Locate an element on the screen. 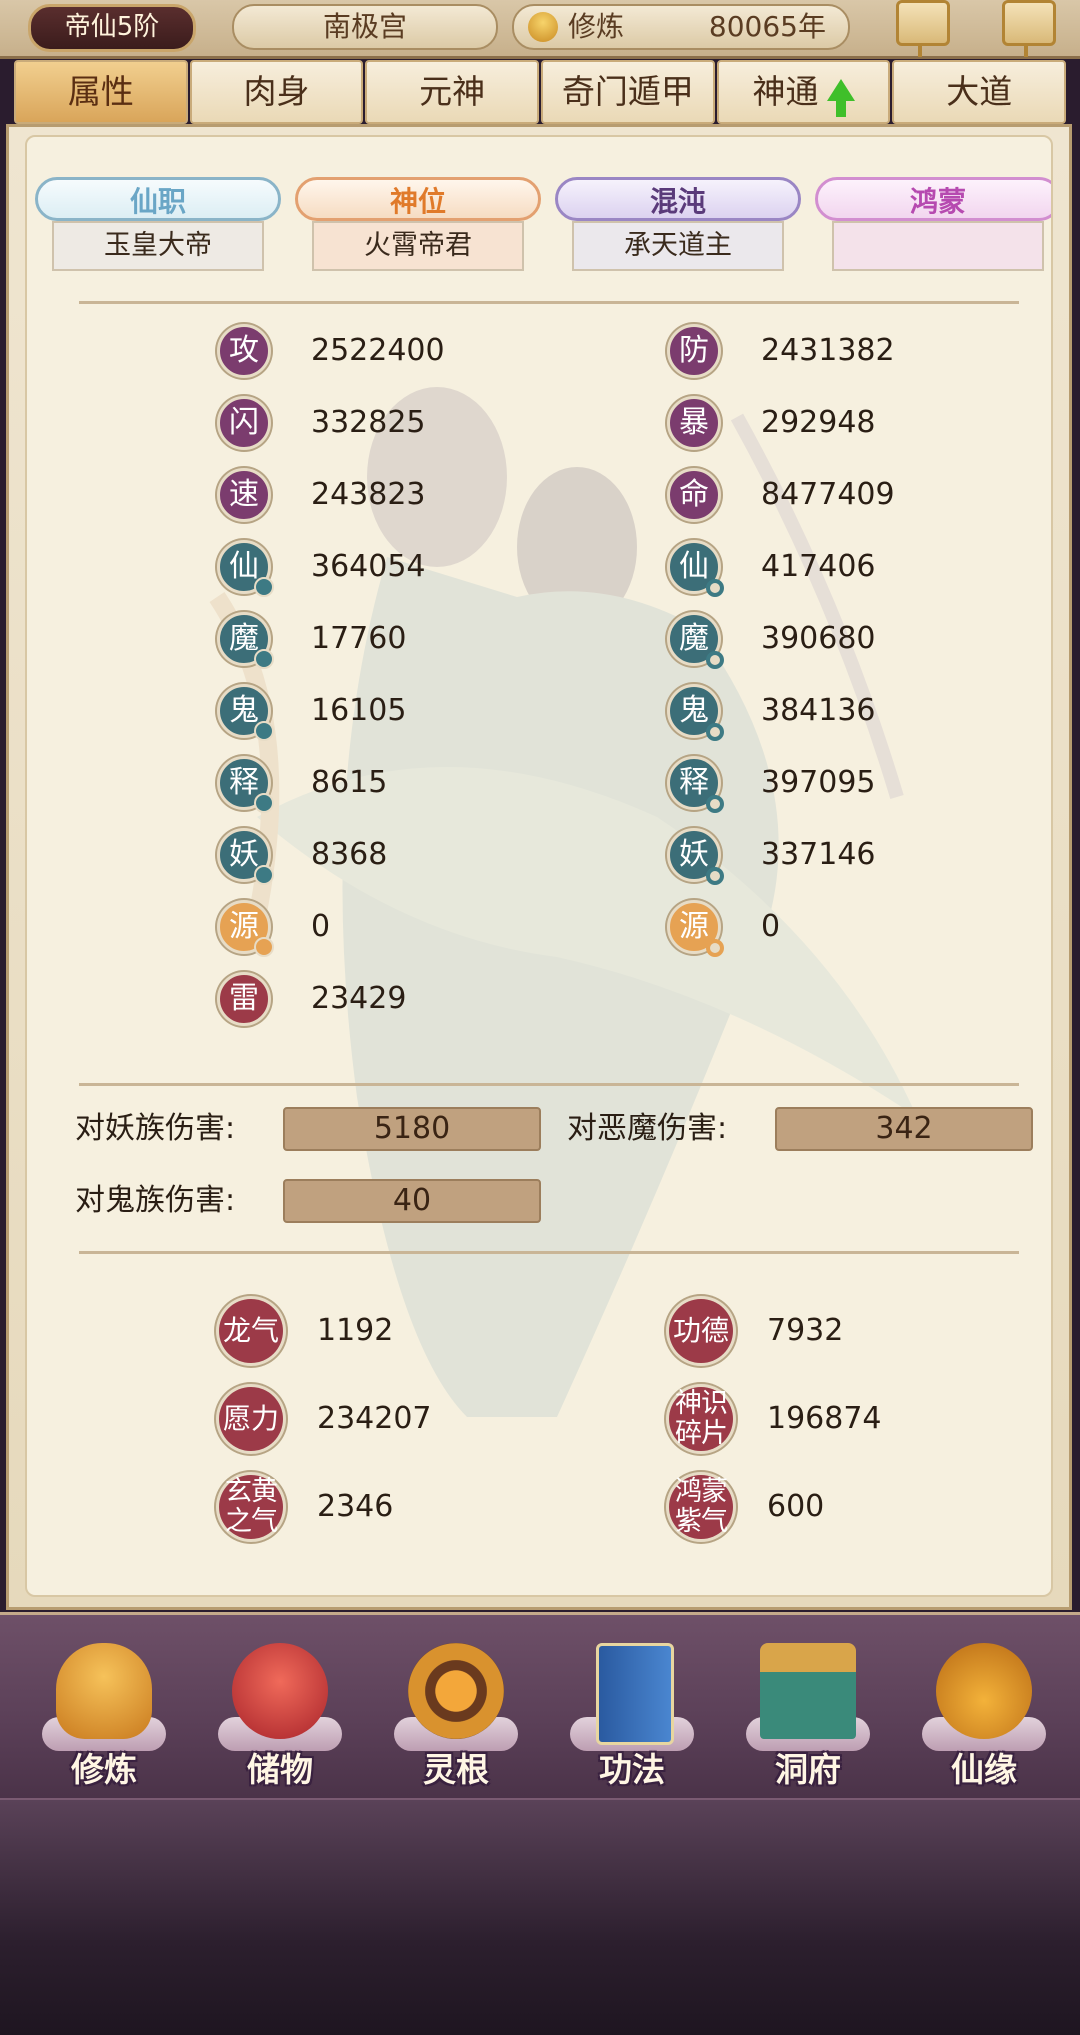  nav-technique-label: 功法 is located at coordinates (632, 1769).